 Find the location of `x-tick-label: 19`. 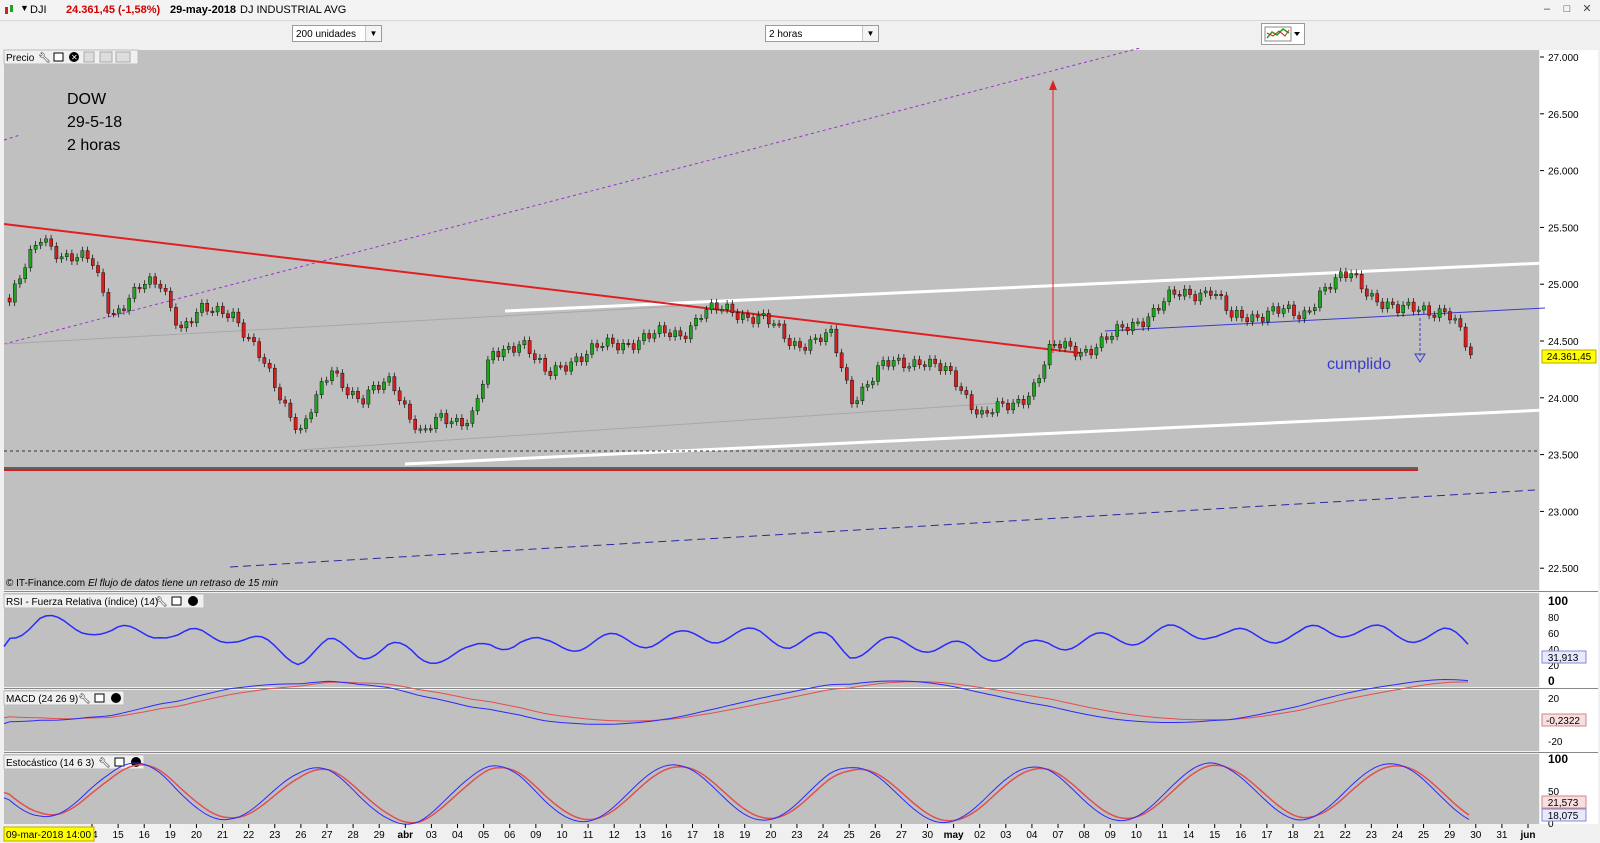

x-tick-label: 19 is located at coordinates (745, 835).